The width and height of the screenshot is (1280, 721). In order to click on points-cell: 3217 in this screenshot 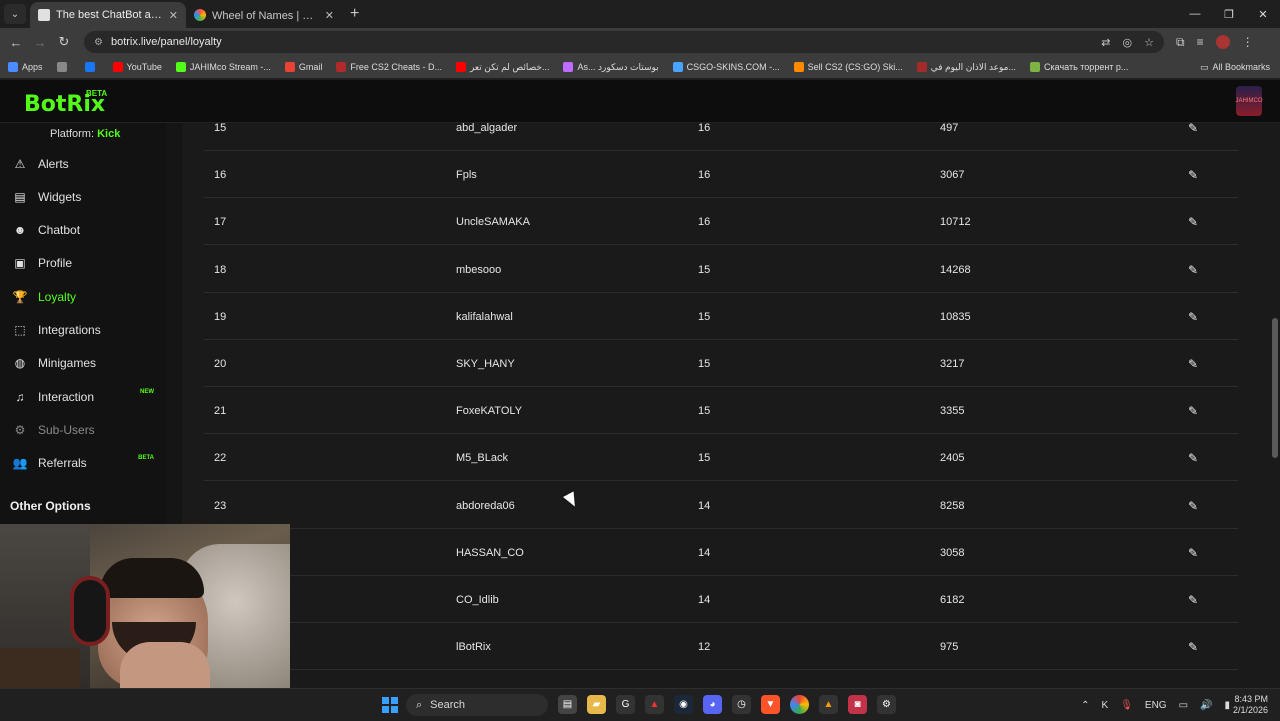, I will do `click(952, 364)`.